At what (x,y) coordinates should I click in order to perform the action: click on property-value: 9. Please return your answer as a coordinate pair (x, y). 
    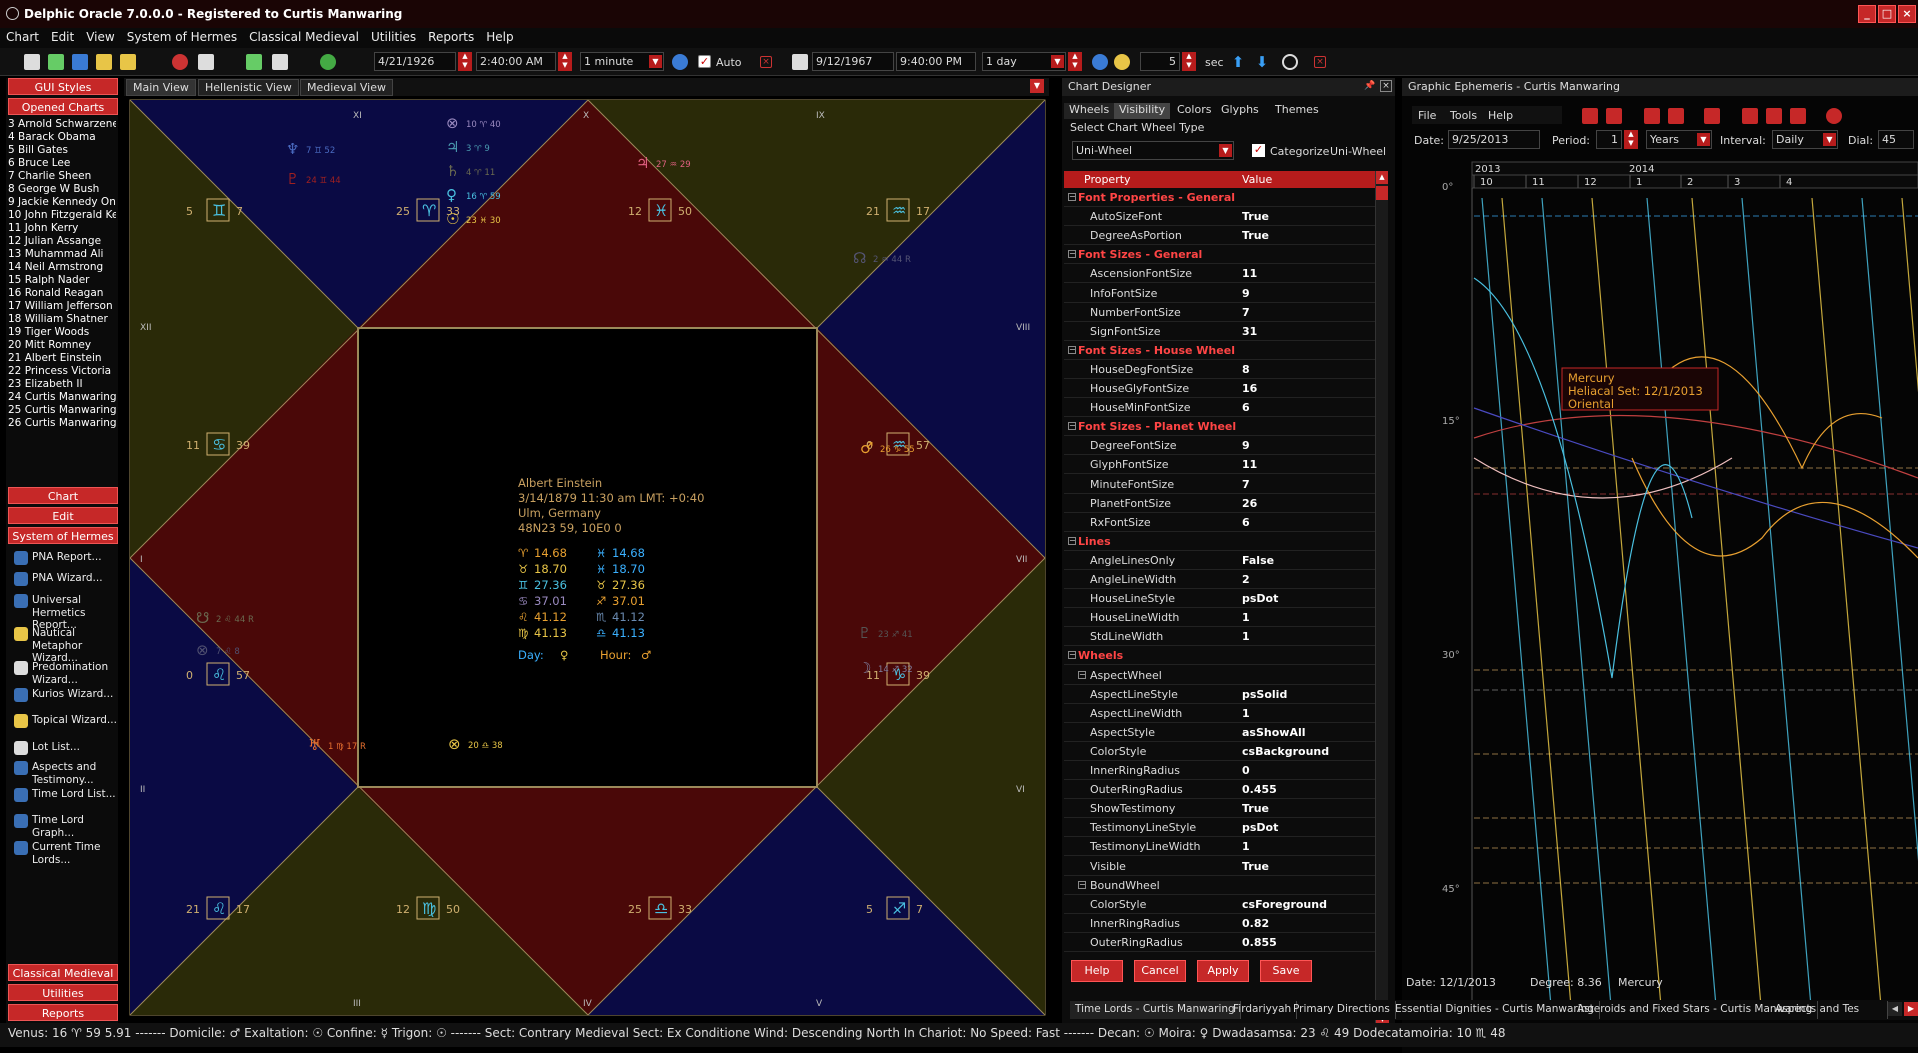
    Looking at the image, I should click on (1246, 293).